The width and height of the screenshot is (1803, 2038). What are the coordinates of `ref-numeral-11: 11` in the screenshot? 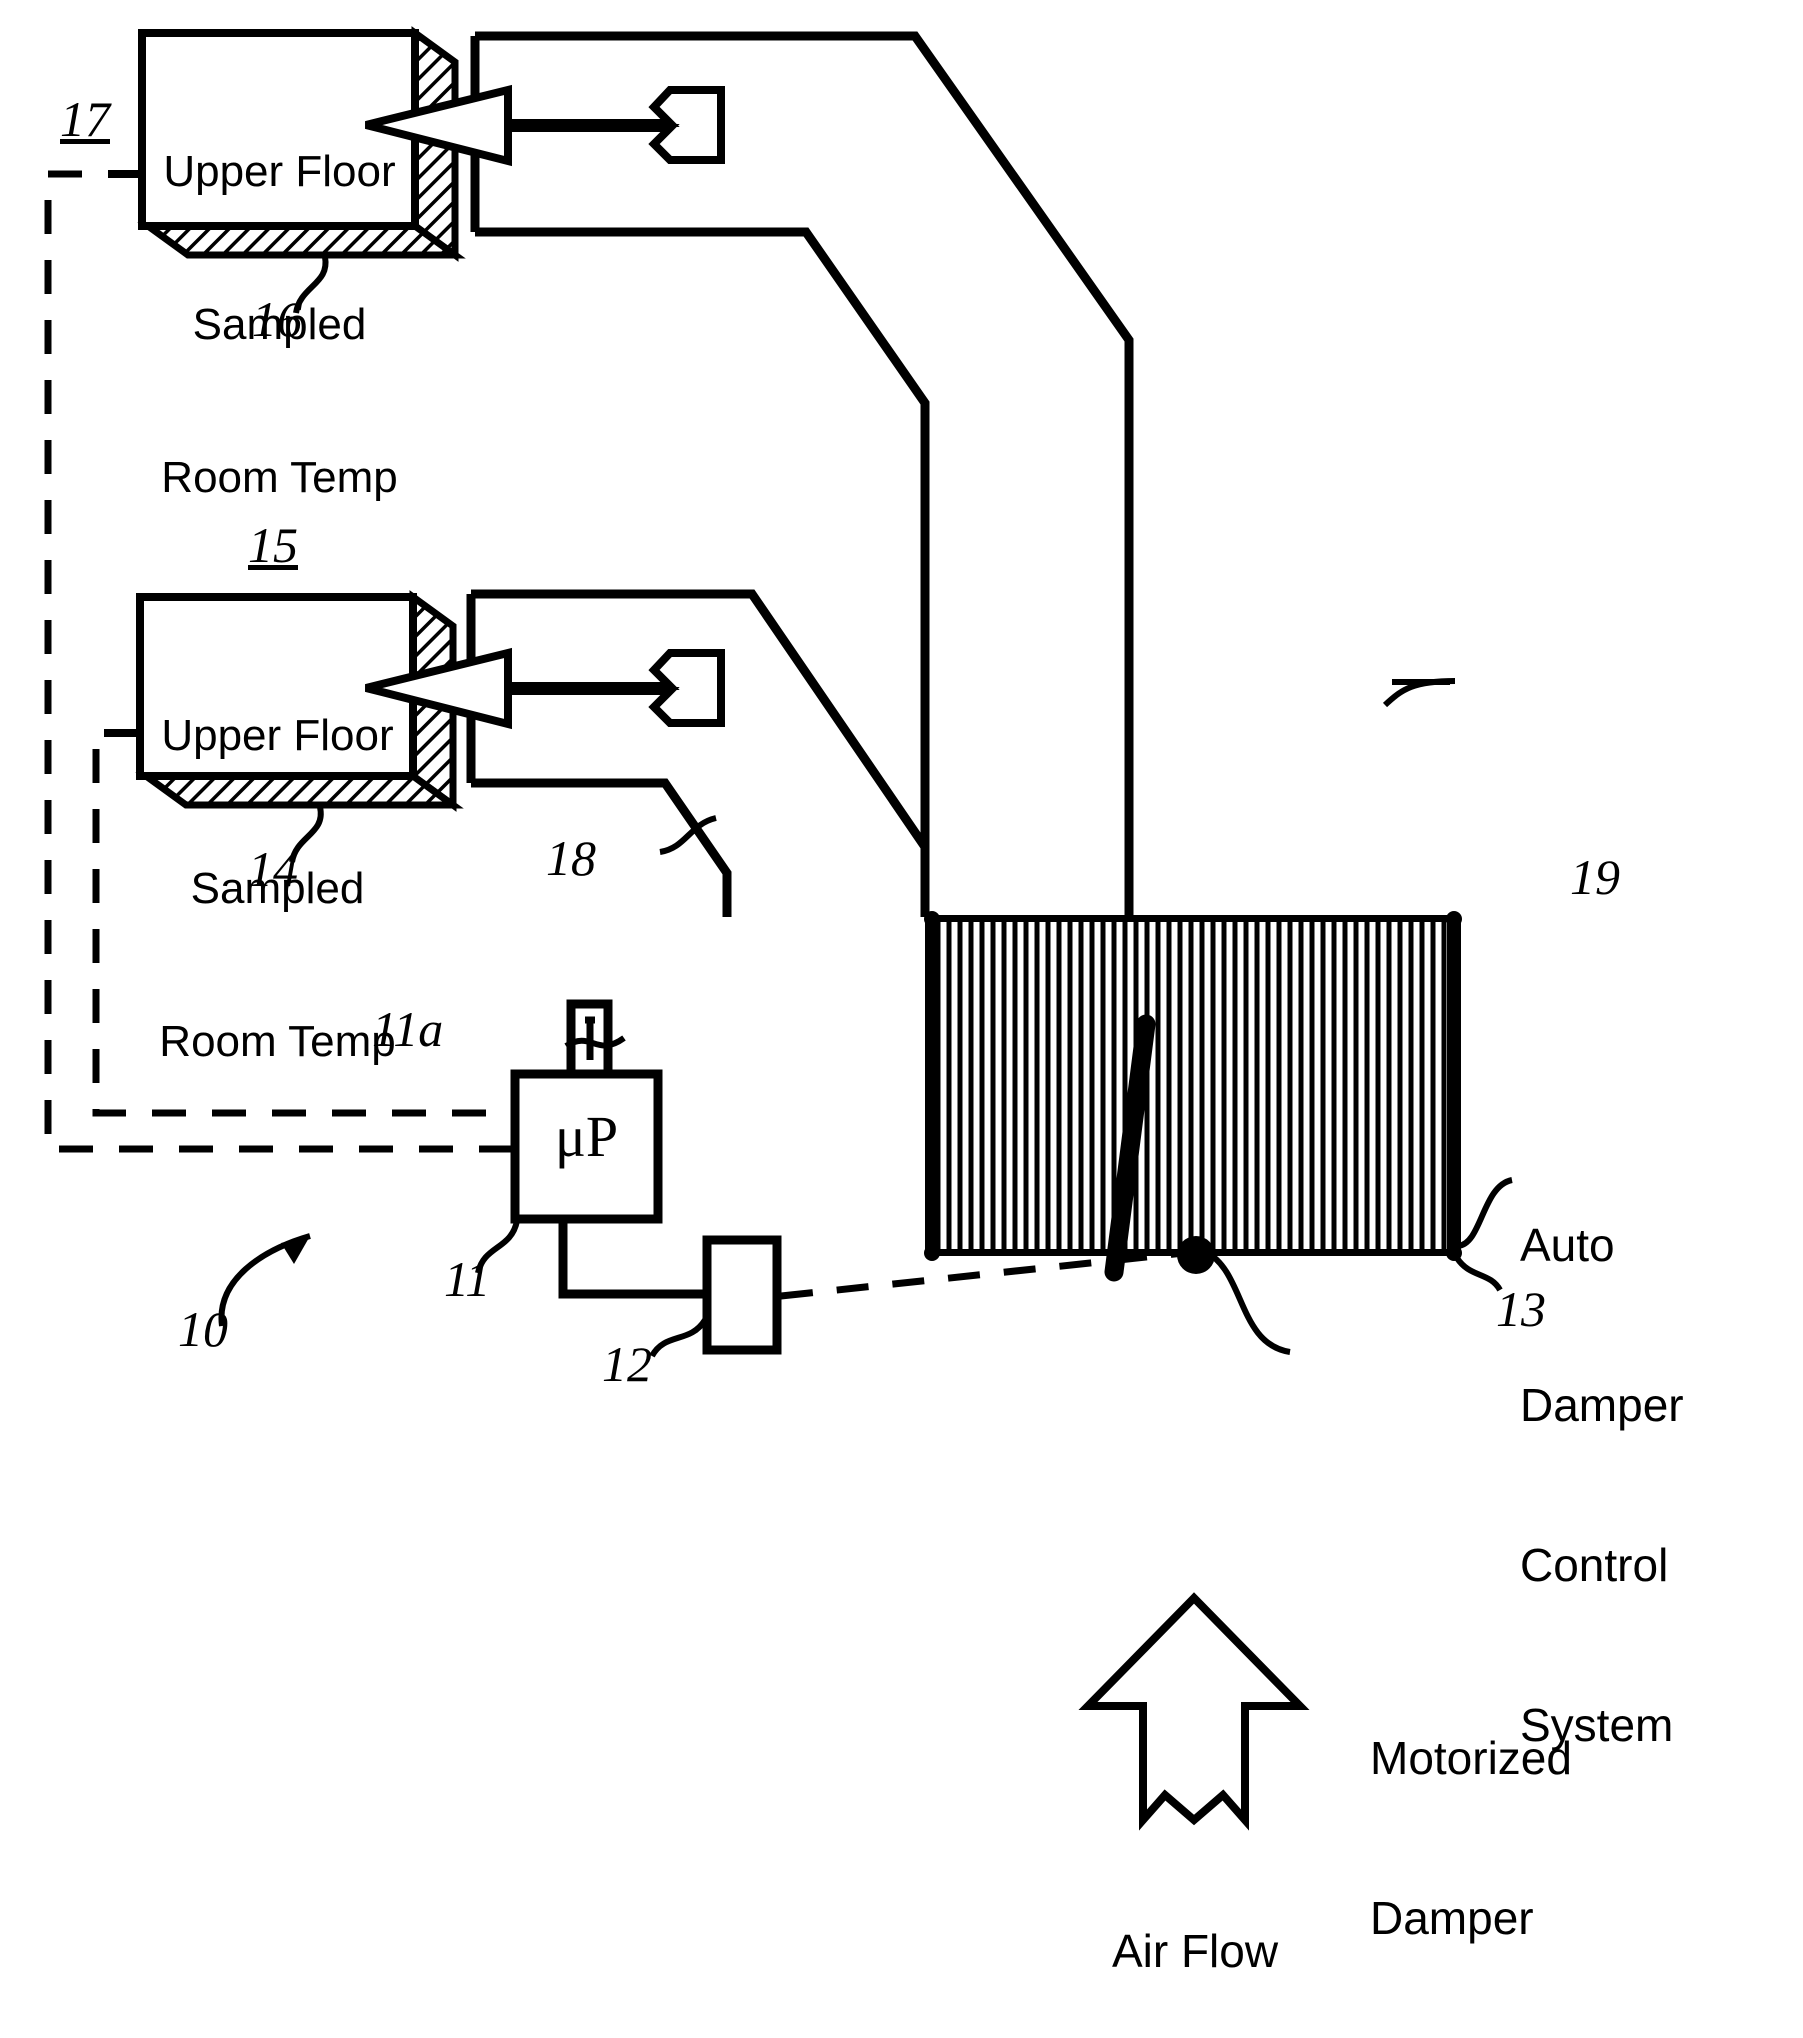 It's located at (467, 1279).